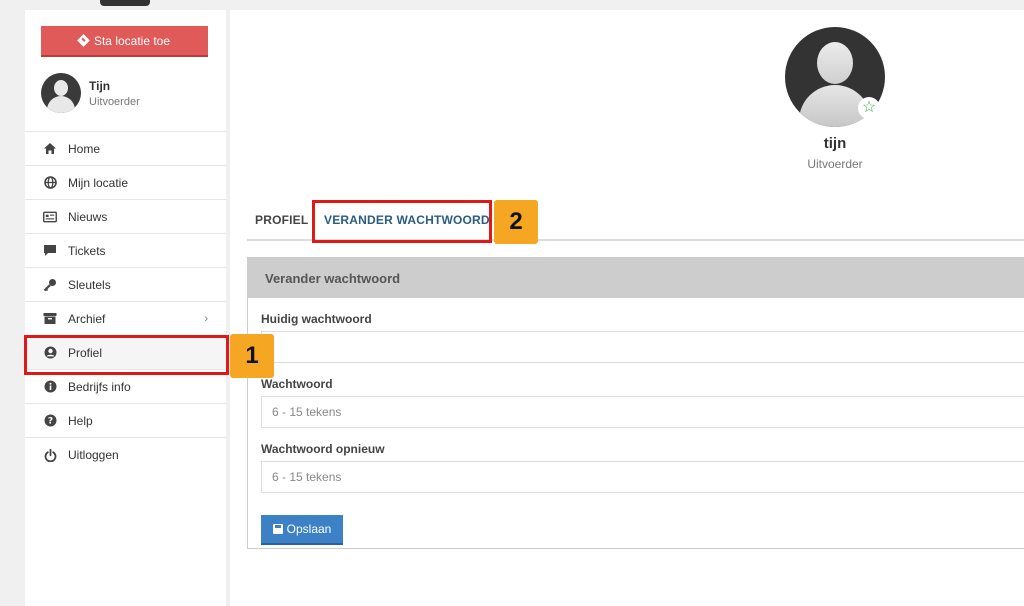 This screenshot has width=1024, height=606. Describe the element at coordinates (99, 386) in the screenshot. I see `sidebar-item-label: Bedrijfs info` at that location.